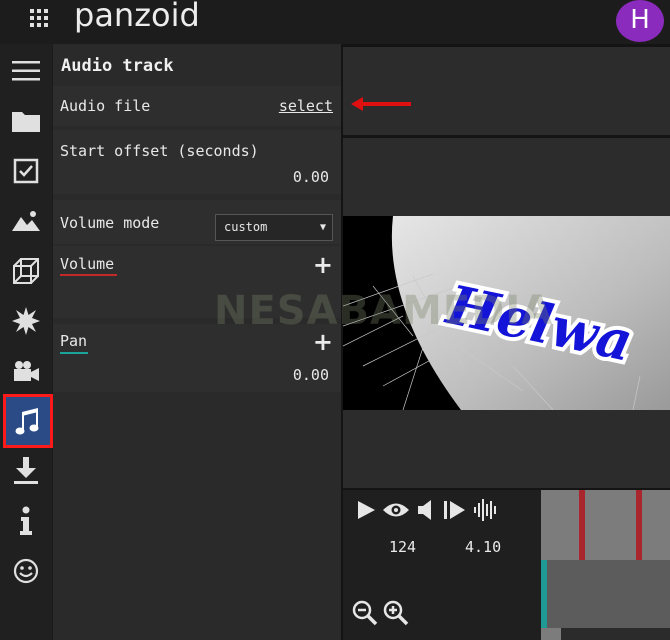 The height and width of the screenshot is (640, 670). I want to click on pan-label: Pan, so click(74, 341).